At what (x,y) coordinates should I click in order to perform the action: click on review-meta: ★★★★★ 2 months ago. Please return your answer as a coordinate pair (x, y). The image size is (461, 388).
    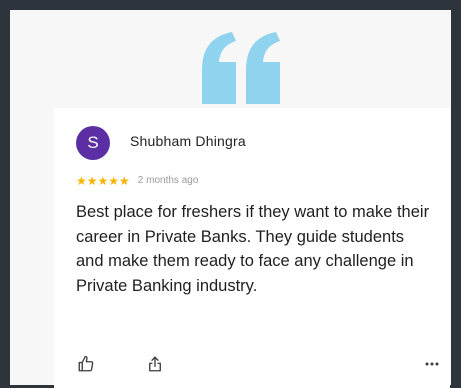
    Looking at the image, I should click on (137, 181).